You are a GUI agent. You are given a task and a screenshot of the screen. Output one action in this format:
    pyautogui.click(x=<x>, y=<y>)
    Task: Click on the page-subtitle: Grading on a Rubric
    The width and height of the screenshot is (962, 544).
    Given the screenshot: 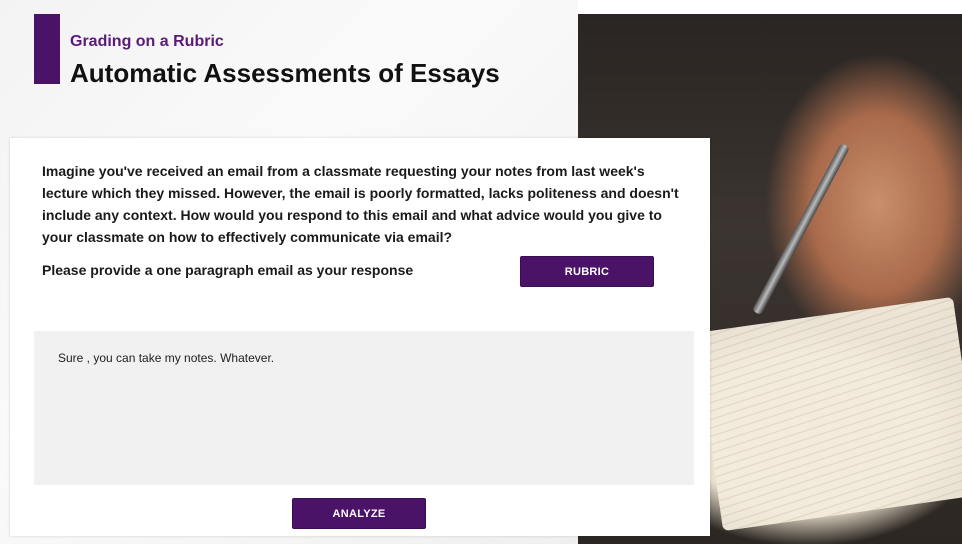 What is the action you would take?
    pyautogui.click(x=147, y=41)
    